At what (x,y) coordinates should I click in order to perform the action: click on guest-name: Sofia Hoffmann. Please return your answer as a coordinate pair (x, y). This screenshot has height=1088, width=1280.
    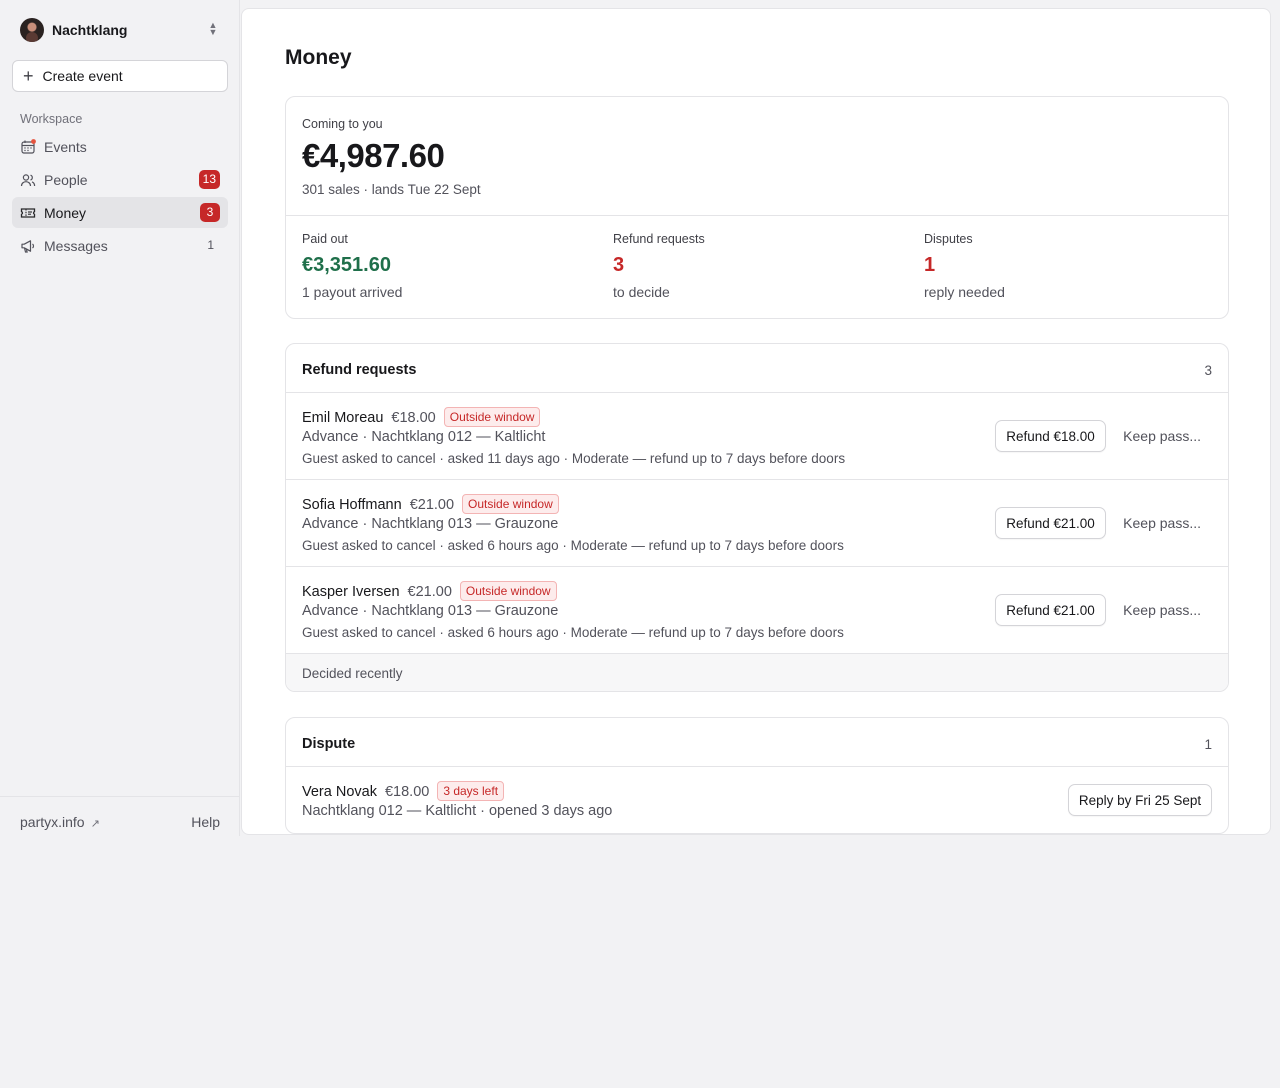
    Looking at the image, I should click on (352, 505).